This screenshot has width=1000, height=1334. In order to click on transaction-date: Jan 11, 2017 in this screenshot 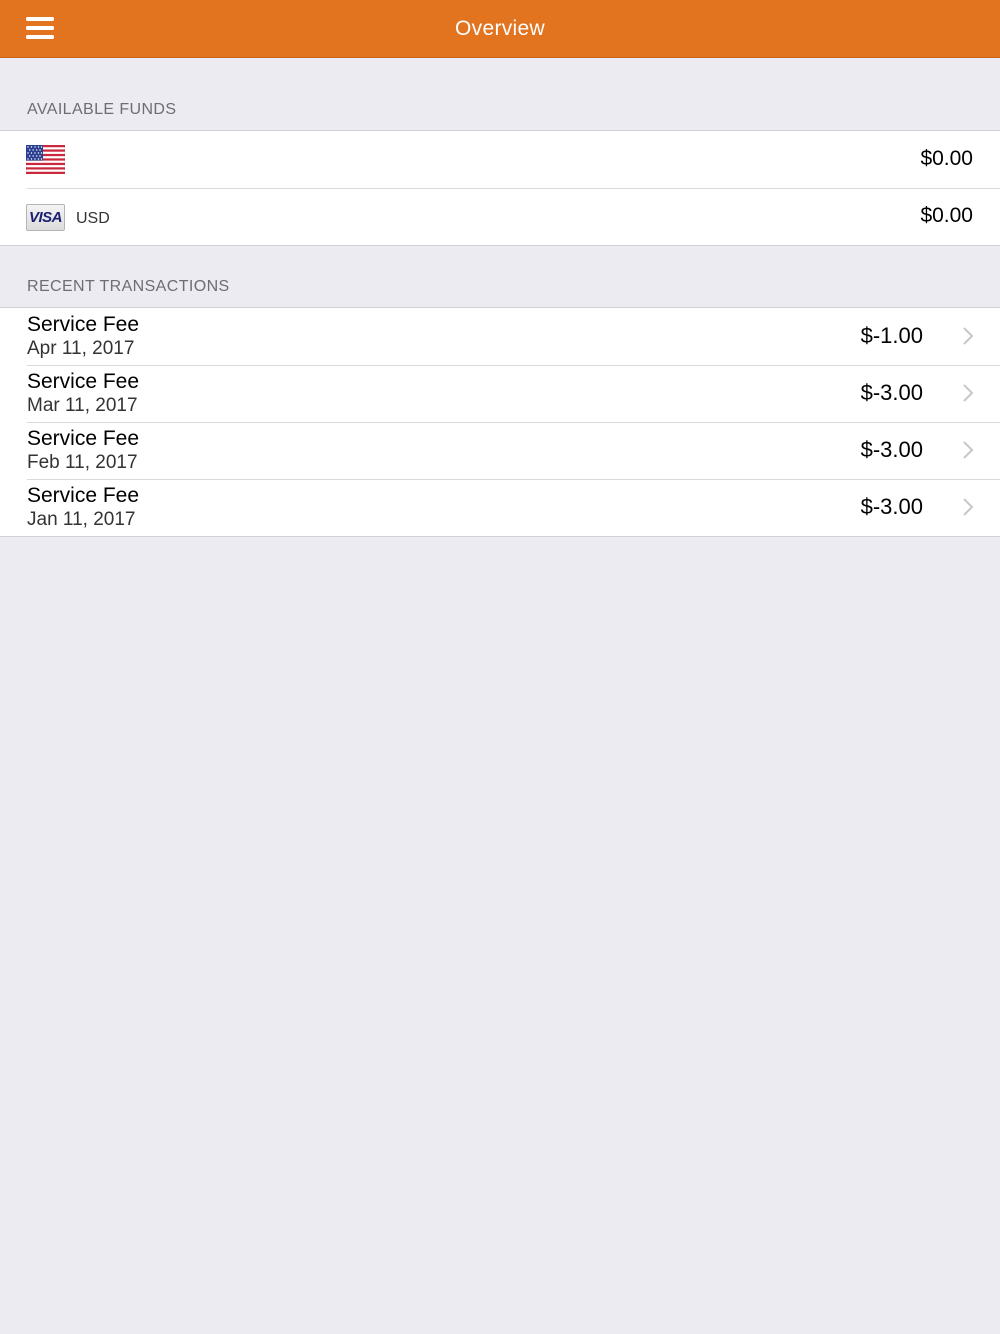, I will do `click(81, 519)`.